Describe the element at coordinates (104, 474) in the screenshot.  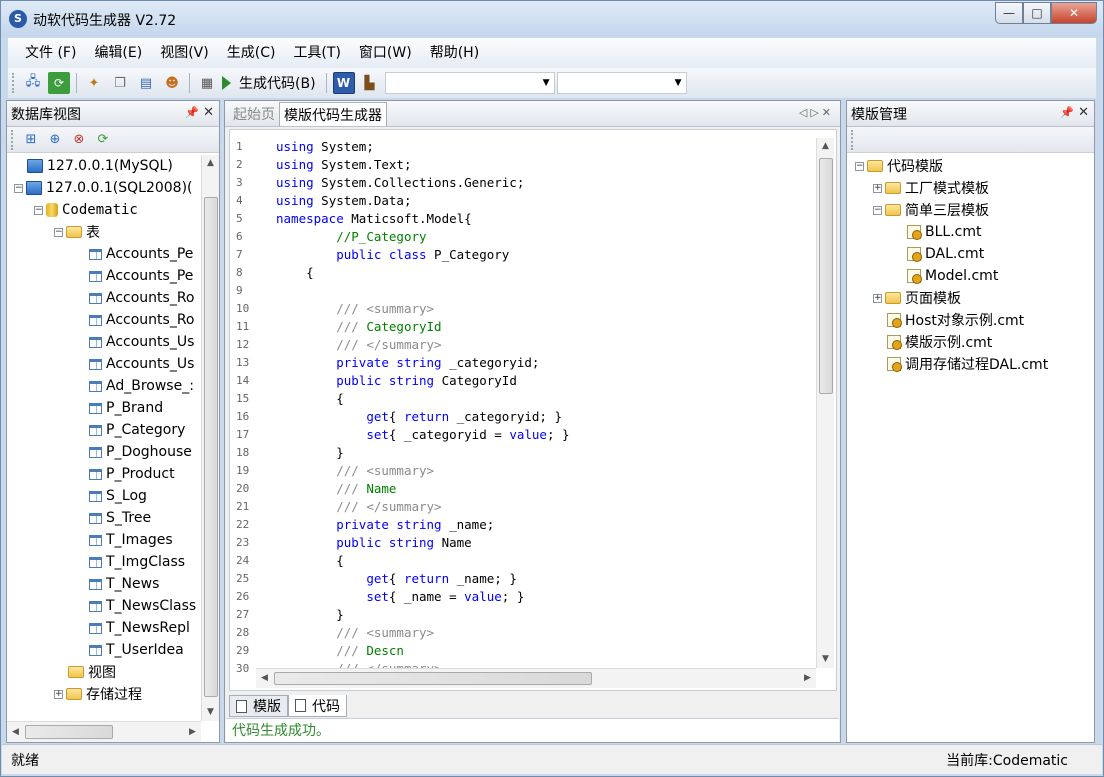
I see `tree-node-table: P_Product` at that location.